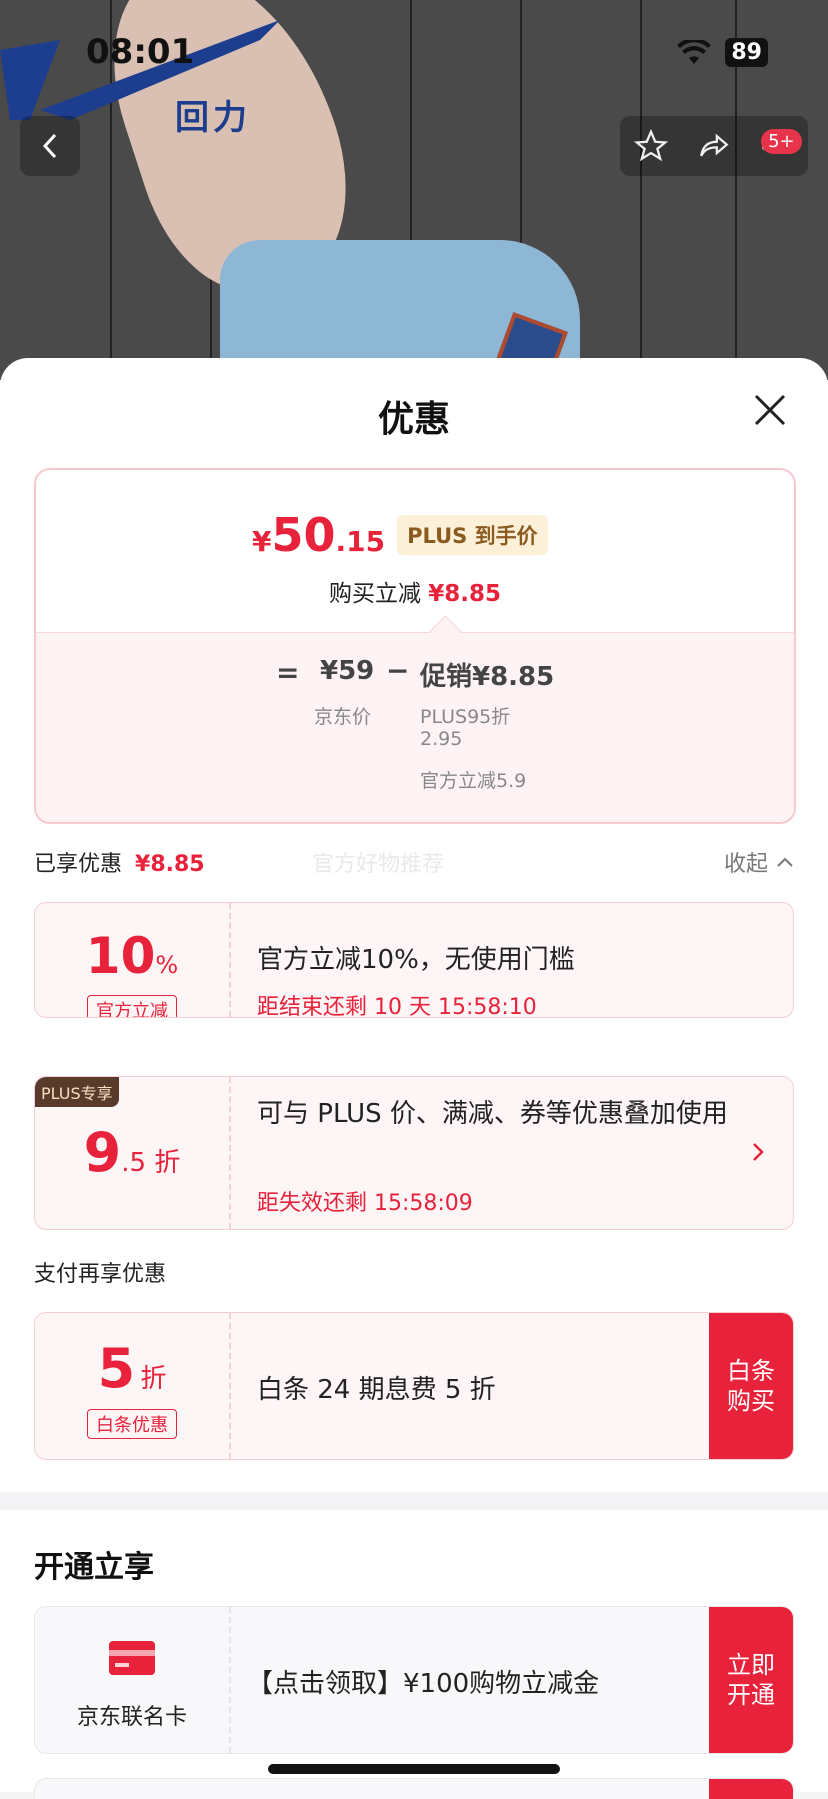  Describe the element at coordinates (413, 419) in the screenshot. I see `sheet-title: 优惠` at that location.